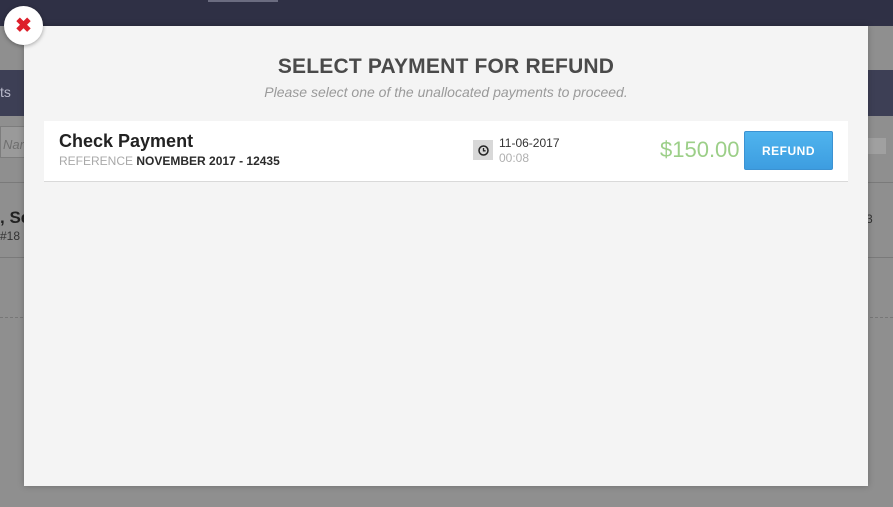 This screenshot has width=893, height=507. What do you see at coordinates (96, 161) in the screenshot?
I see `reference-label: REFERENCE` at bounding box center [96, 161].